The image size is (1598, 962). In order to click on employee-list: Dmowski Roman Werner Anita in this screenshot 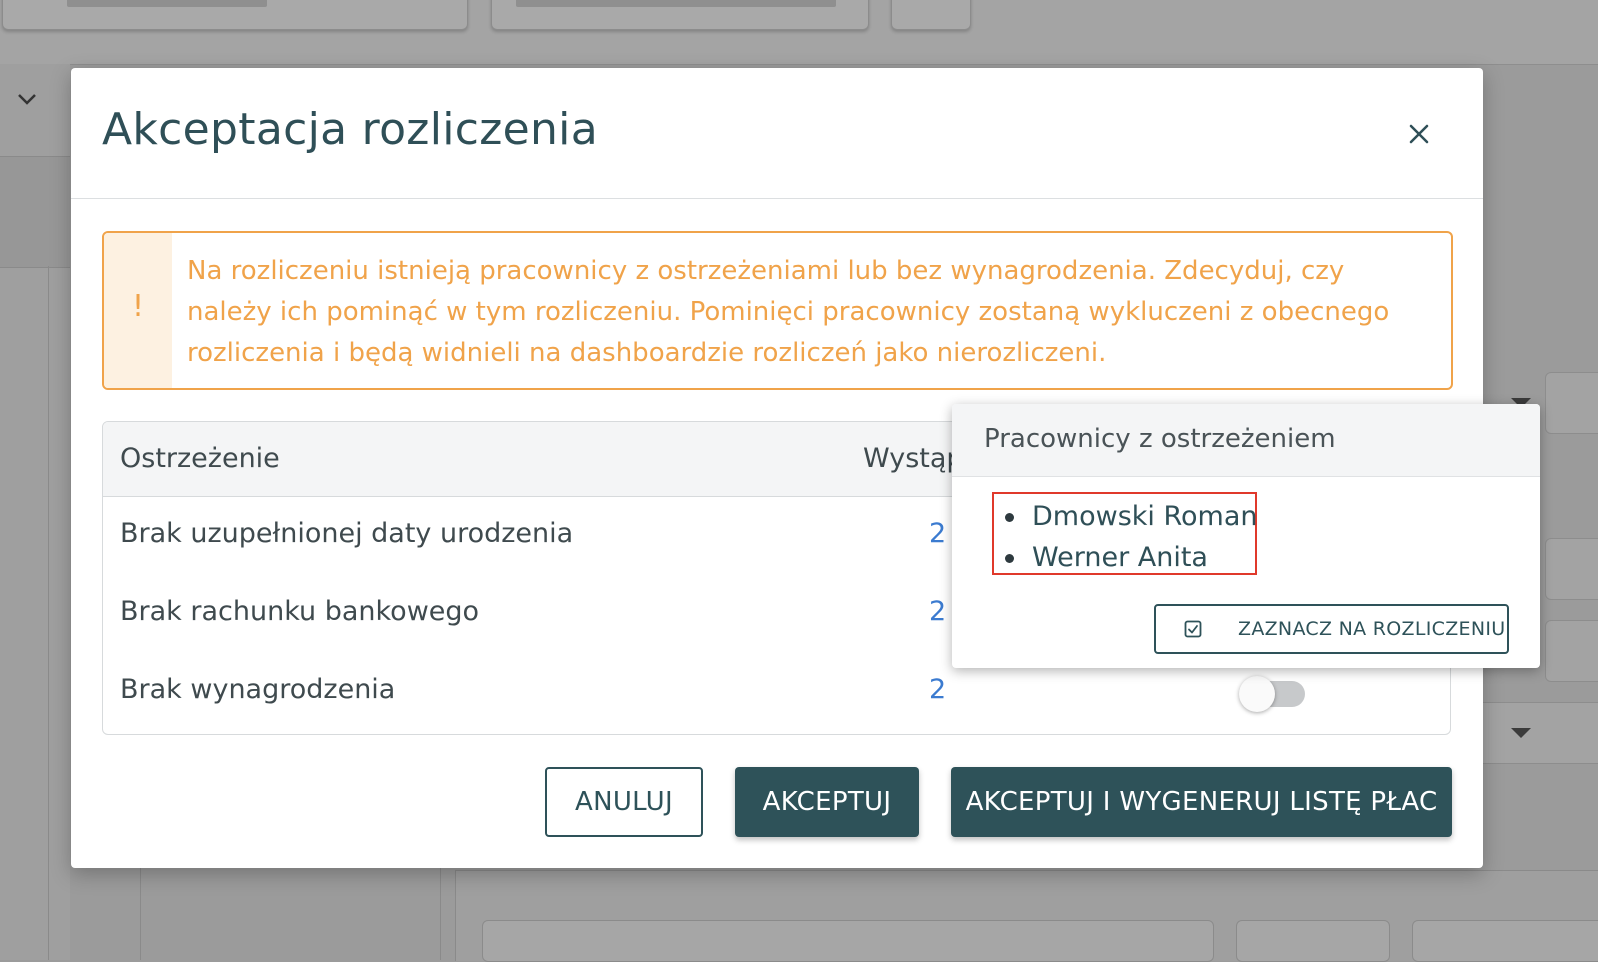, I will do `click(1130, 537)`.